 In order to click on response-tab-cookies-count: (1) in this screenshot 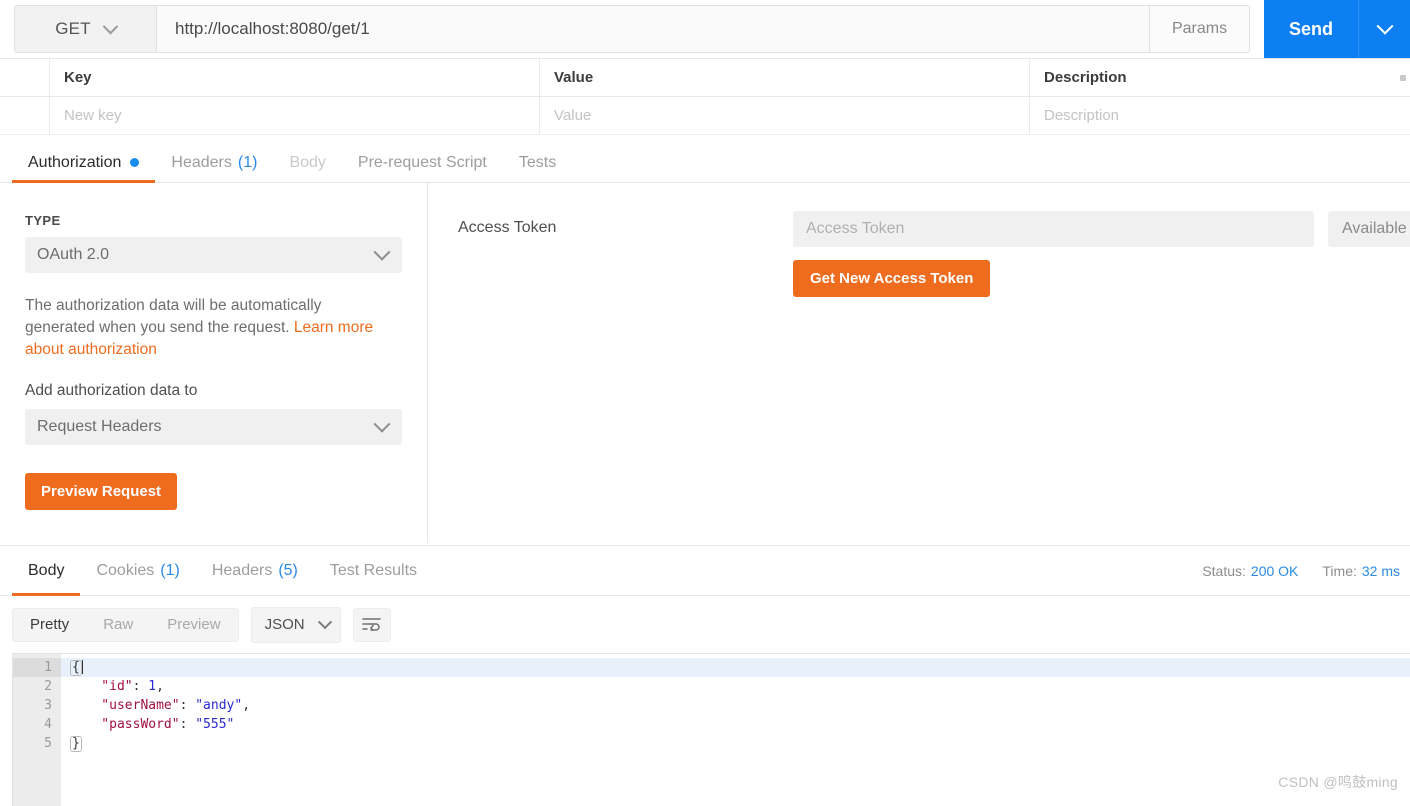, I will do `click(170, 570)`.